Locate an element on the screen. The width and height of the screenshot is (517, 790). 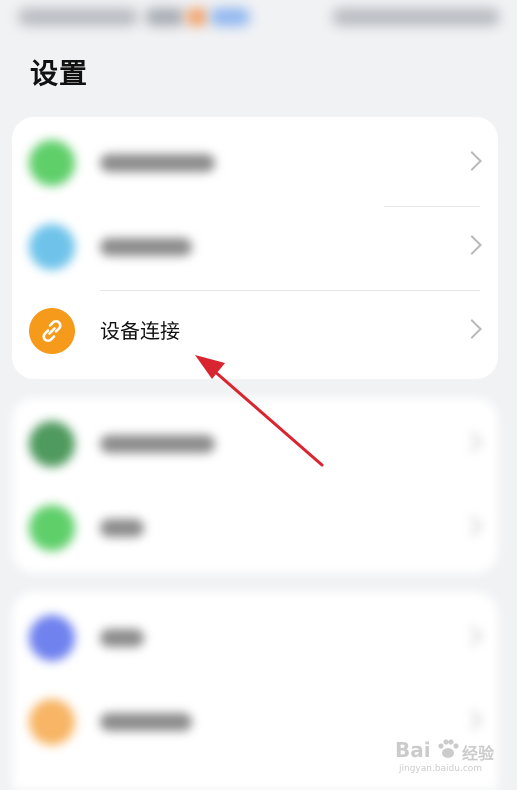
watermark-brand: Bai is located at coordinates (413, 750).